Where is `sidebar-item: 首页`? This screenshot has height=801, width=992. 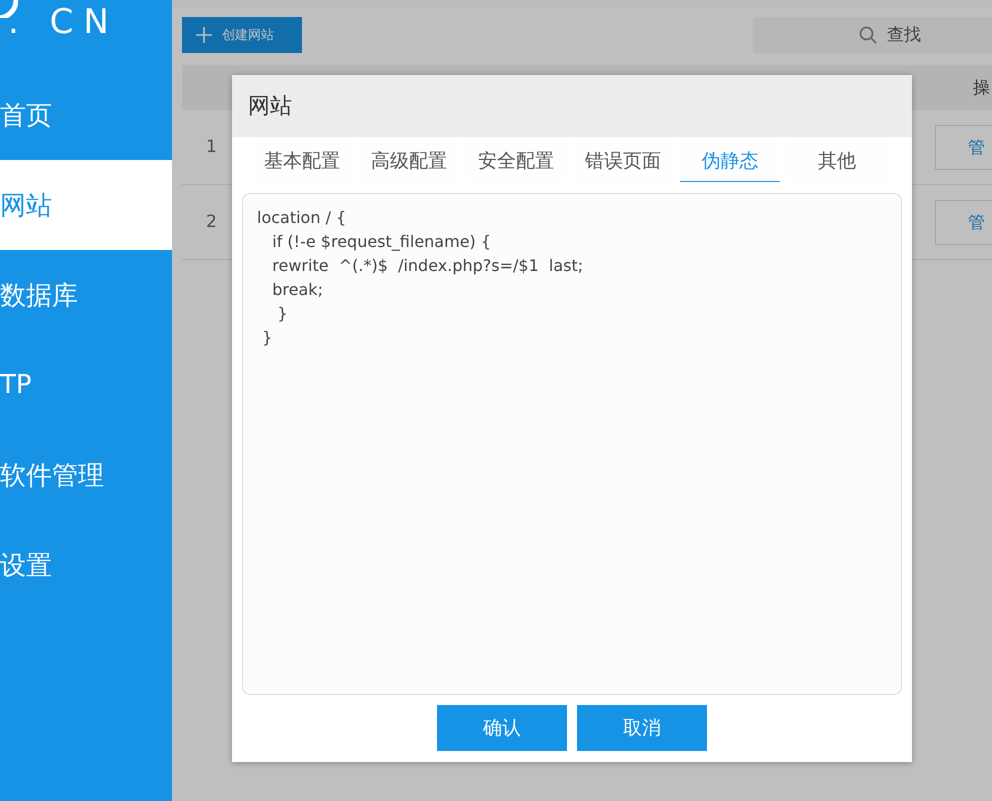 sidebar-item: 首页 is located at coordinates (86, 115).